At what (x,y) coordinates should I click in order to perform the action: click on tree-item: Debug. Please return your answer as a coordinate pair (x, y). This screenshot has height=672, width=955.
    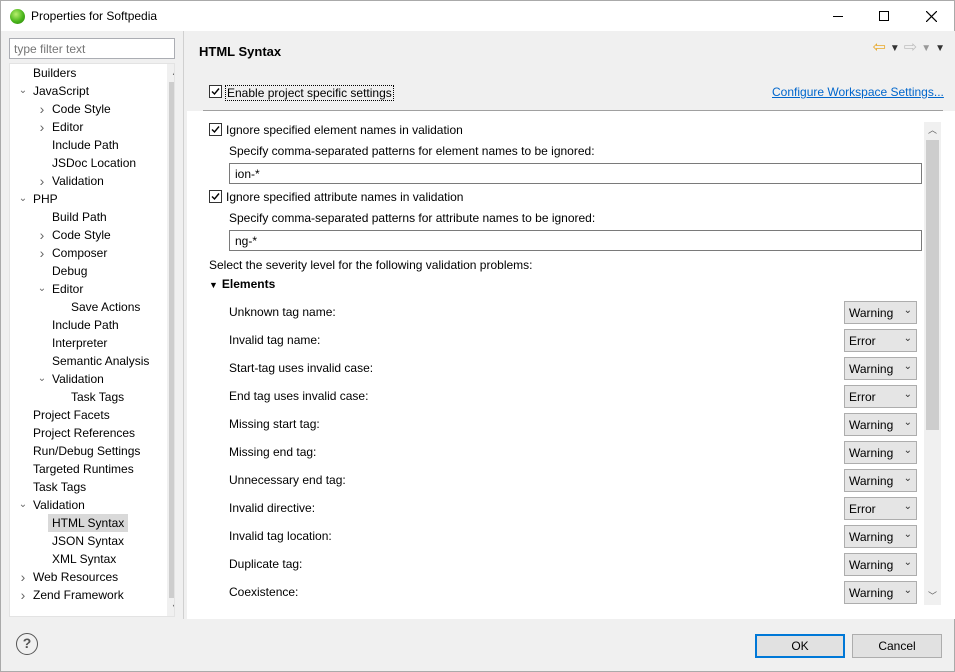
    Looking at the image, I should click on (85, 271).